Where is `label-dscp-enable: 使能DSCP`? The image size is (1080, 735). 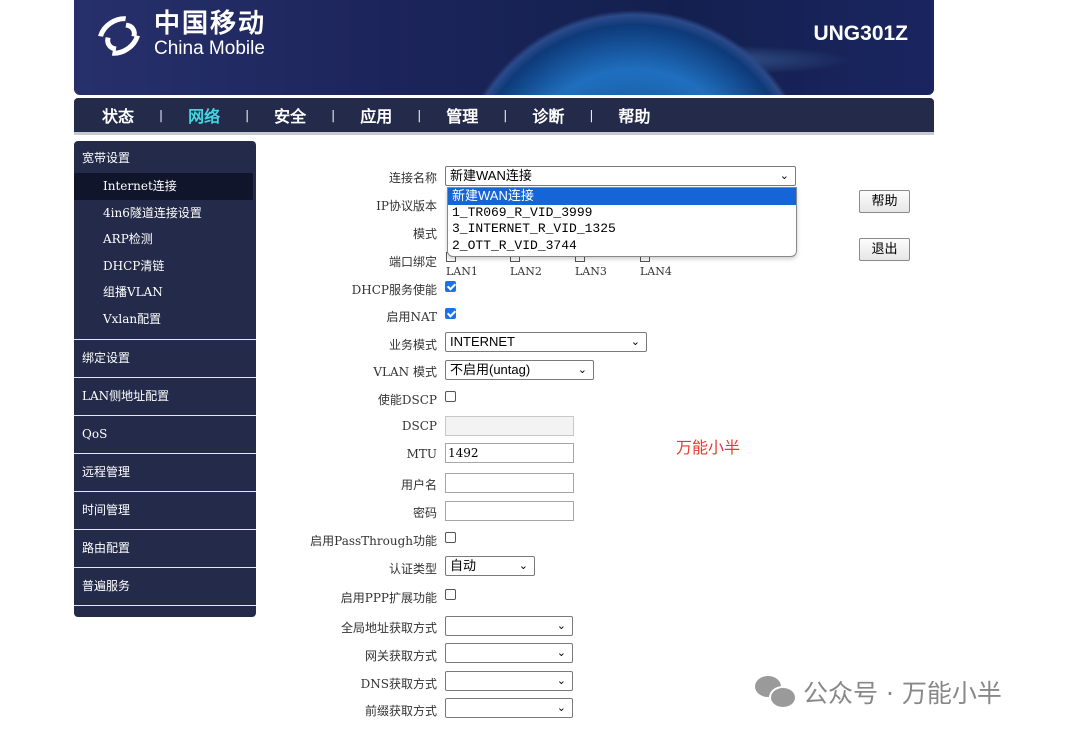
label-dscp-enable: 使能DSCP is located at coordinates (407, 400).